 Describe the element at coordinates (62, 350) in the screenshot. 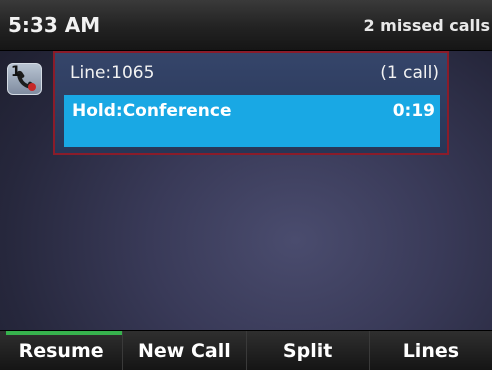

I see `resume-softkey: Resume` at that location.